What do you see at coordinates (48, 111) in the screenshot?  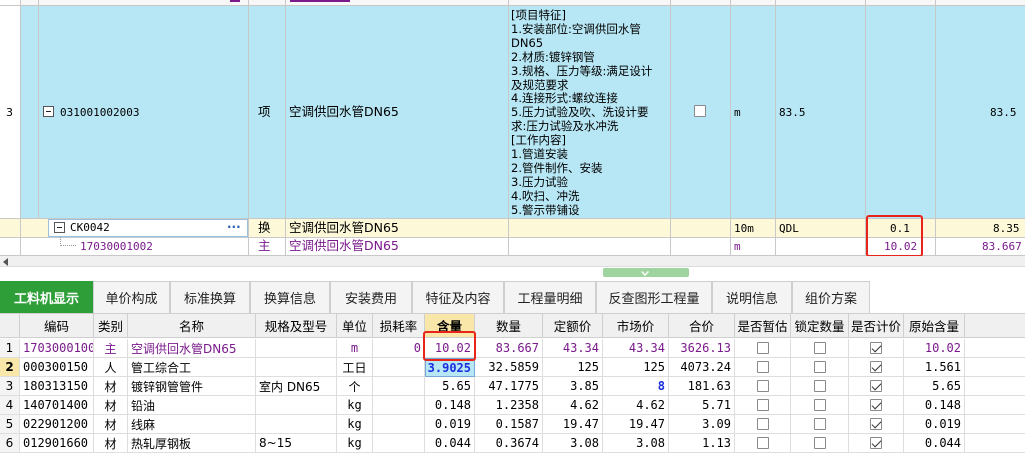 I see `collapse-icon` at bounding box center [48, 111].